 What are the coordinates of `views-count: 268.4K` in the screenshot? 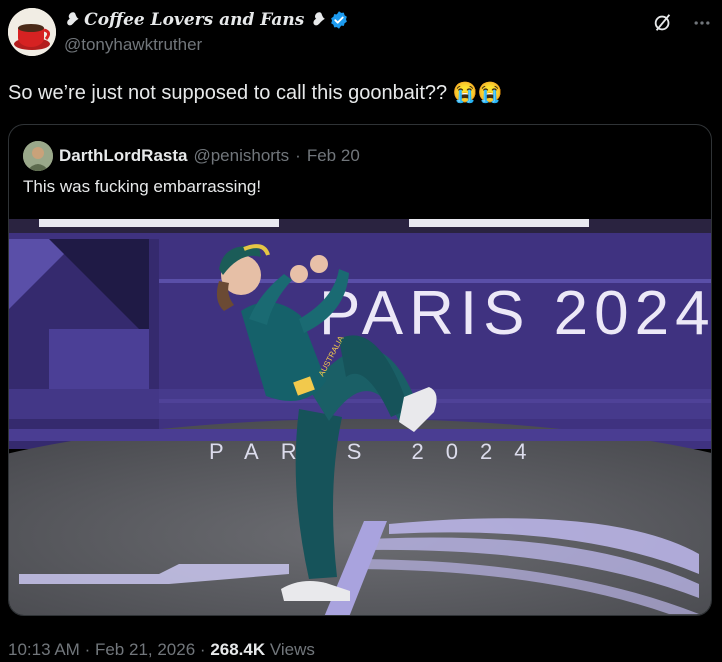 It's located at (237, 649).